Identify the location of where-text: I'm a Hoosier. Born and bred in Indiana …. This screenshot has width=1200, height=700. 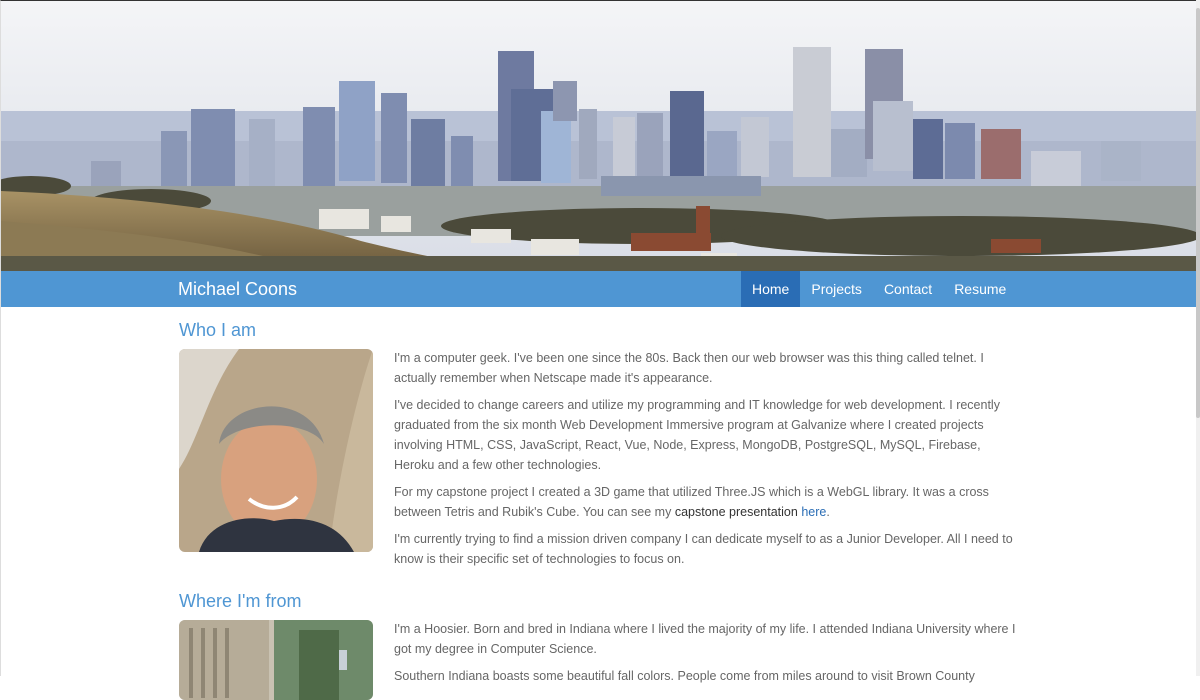
(706, 656).